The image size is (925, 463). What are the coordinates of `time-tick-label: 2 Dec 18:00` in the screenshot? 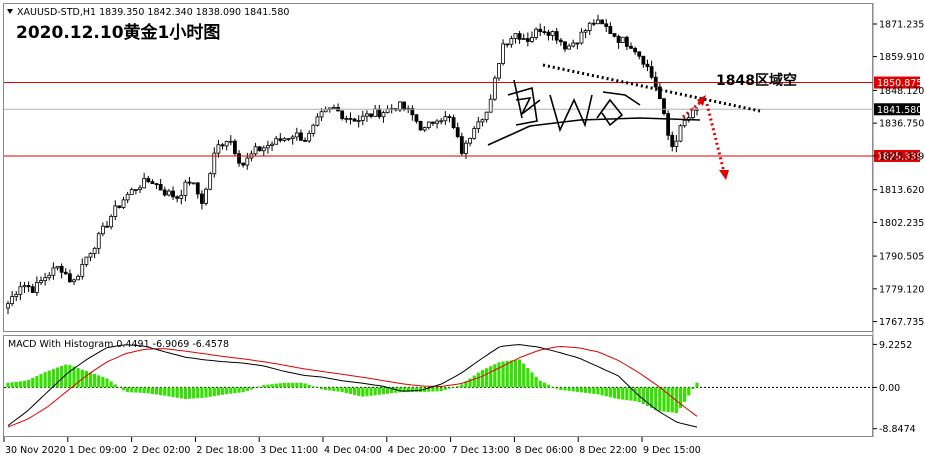 It's located at (225, 450).